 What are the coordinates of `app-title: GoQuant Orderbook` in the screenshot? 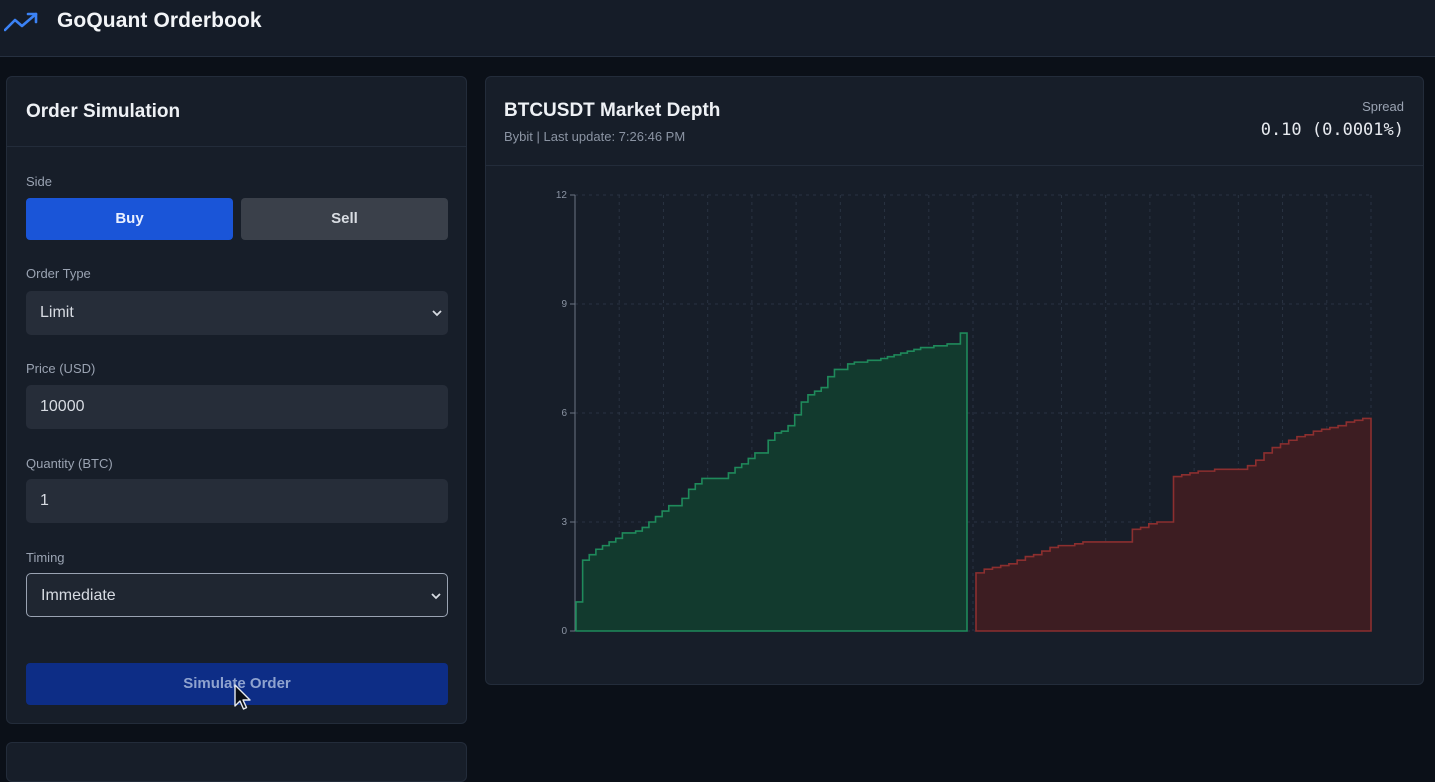 It's located at (159, 20).